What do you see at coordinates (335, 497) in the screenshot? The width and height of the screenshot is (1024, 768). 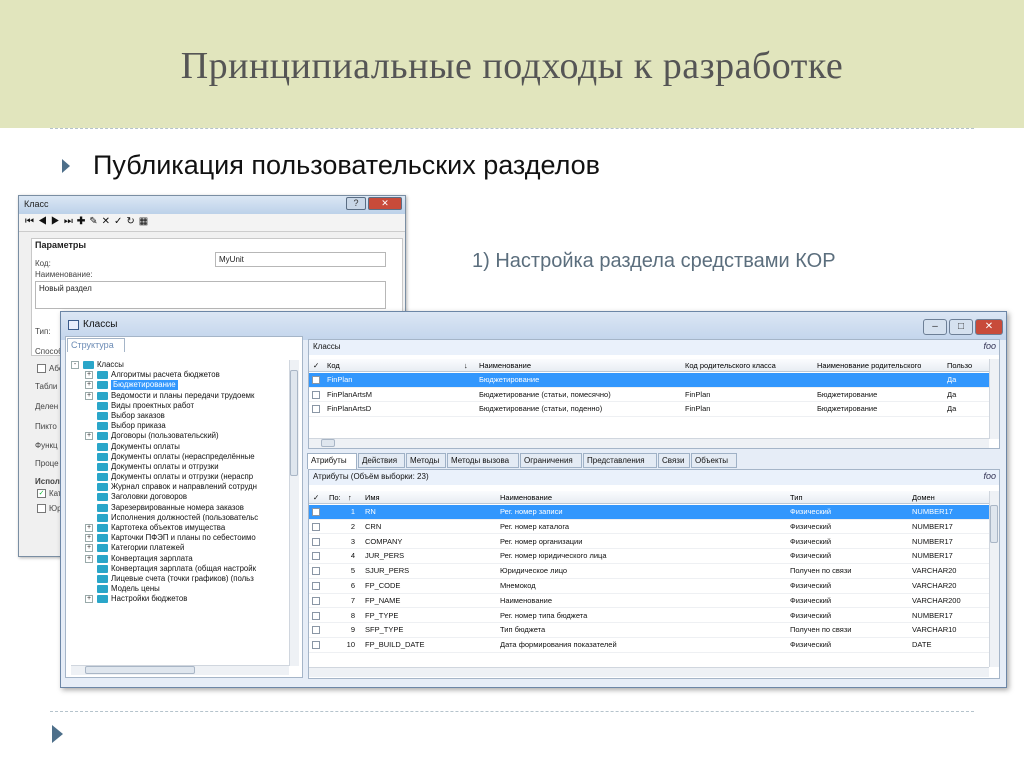 I see `col-order: По:` at bounding box center [335, 497].